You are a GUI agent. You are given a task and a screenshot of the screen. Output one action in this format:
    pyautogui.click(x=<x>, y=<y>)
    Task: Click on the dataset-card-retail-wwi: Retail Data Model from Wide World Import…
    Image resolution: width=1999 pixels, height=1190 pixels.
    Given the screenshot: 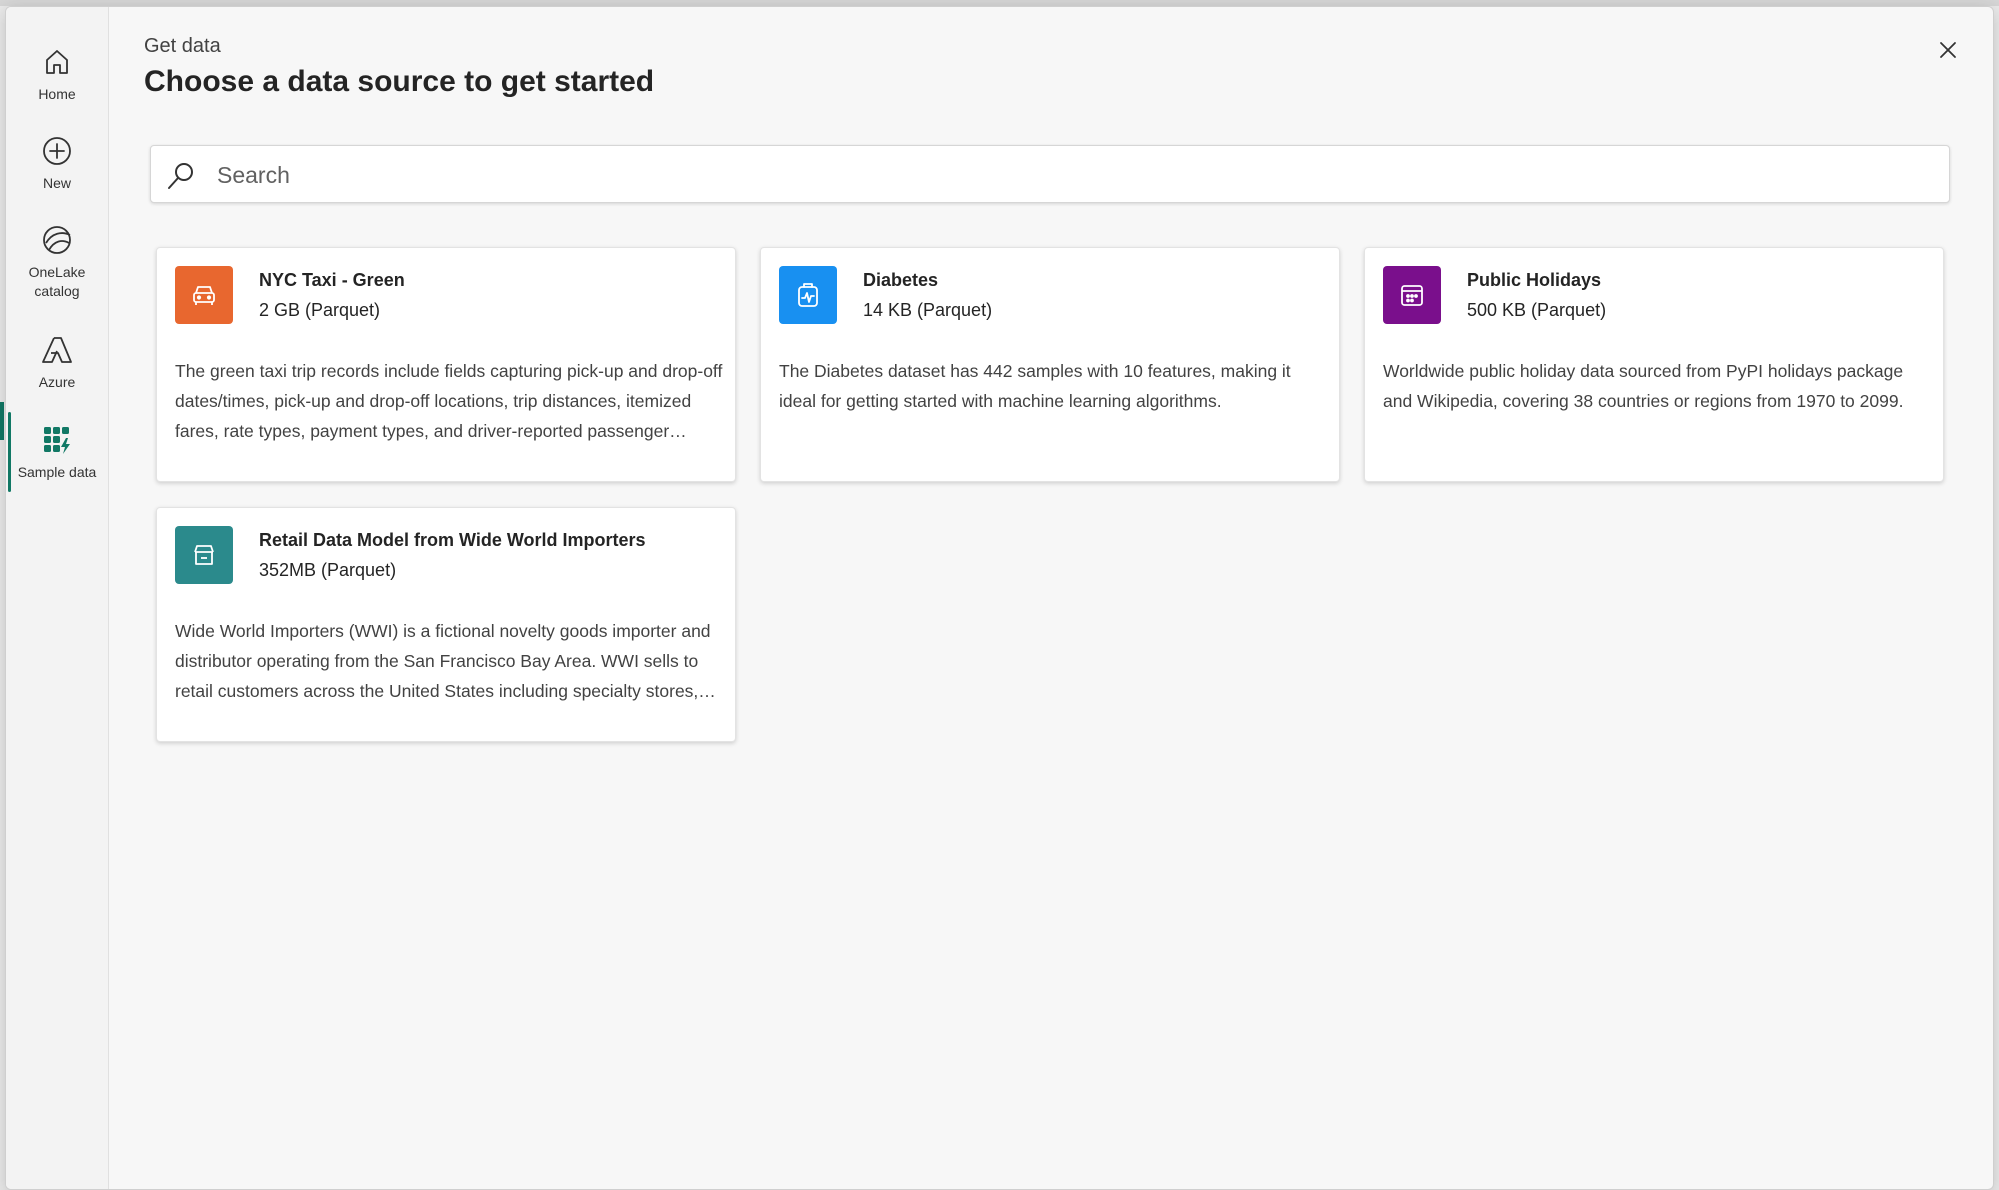 What is the action you would take?
    pyautogui.click(x=446, y=624)
    